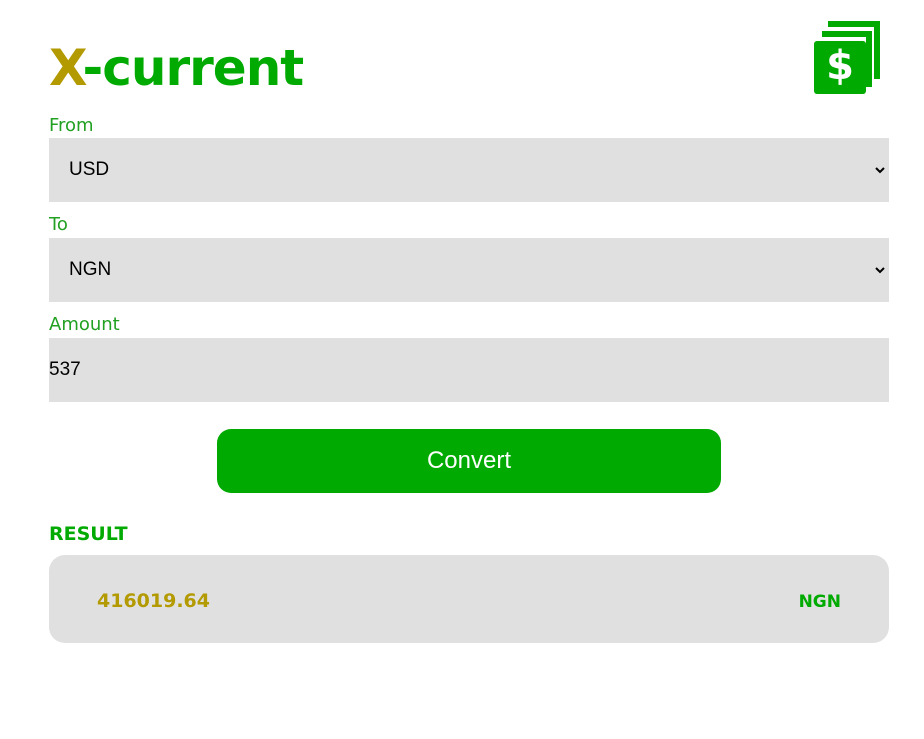 The width and height of the screenshot is (924, 739). What do you see at coordinates (469, 370) in the screenshot?
I see `amount-input: 537` at bounding box center [469, 370].